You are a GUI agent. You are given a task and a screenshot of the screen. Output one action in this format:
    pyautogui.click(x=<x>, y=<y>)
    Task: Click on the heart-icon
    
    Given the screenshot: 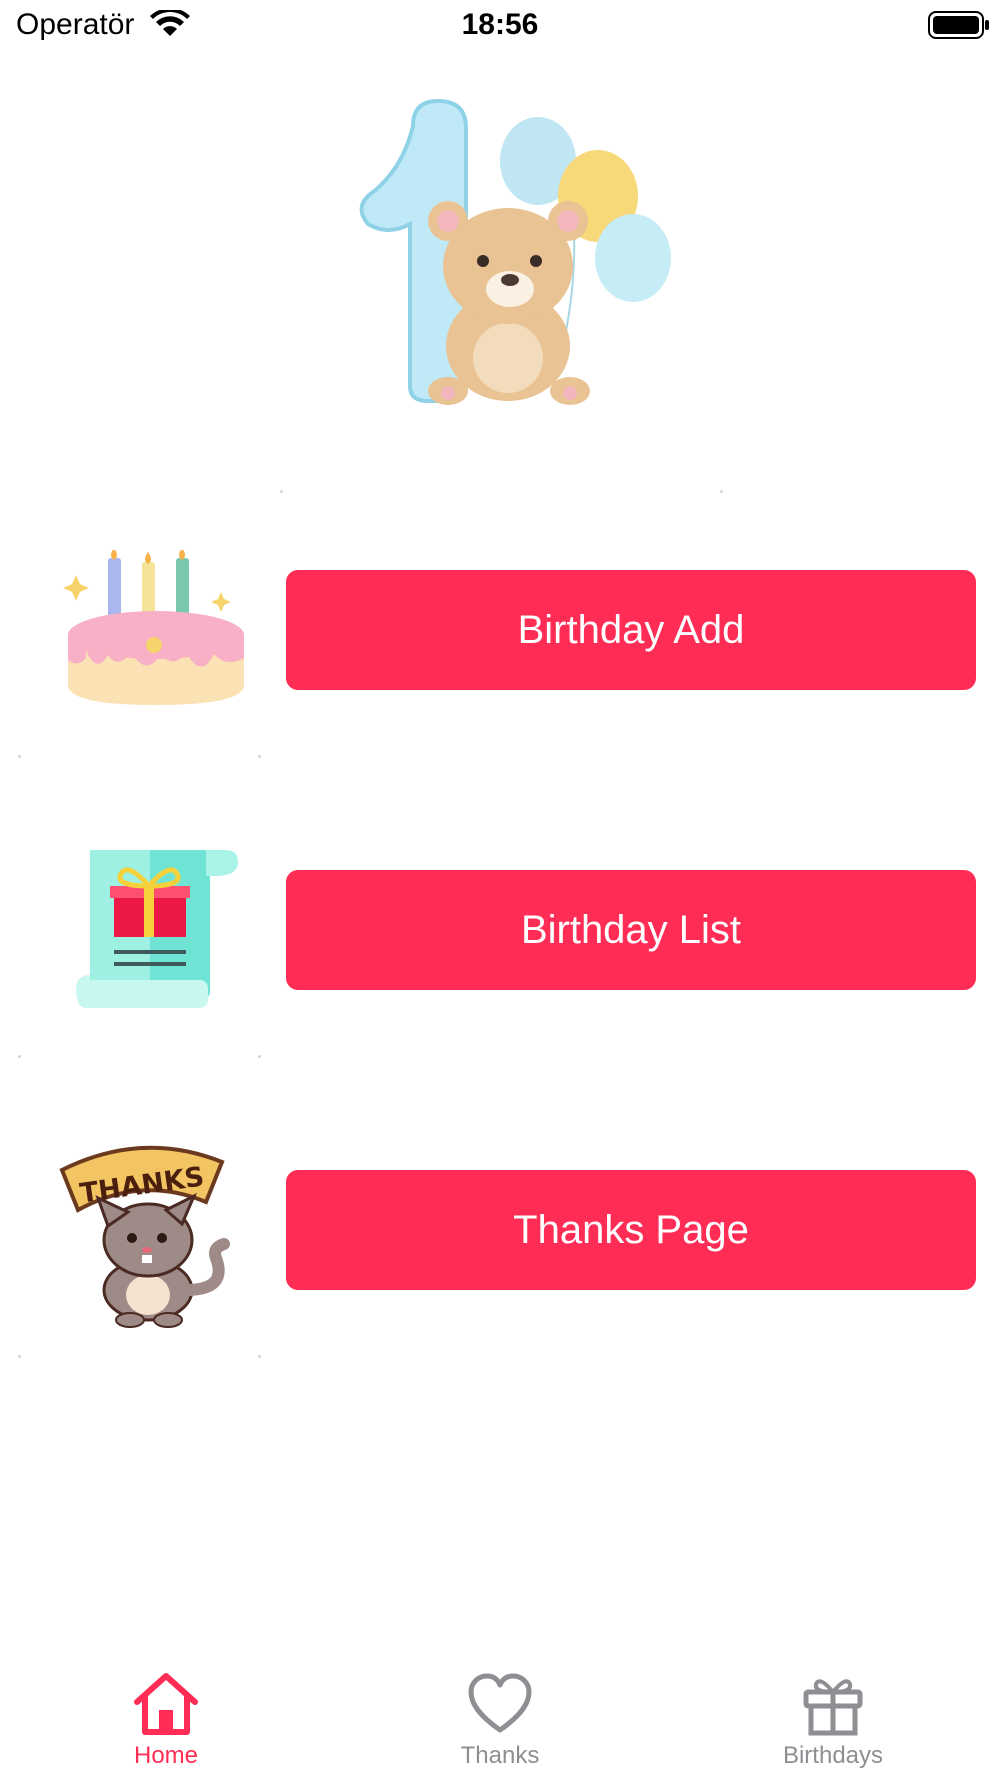 What is the action you would take?
    pyautogui.click(x=500, y=1703)
    